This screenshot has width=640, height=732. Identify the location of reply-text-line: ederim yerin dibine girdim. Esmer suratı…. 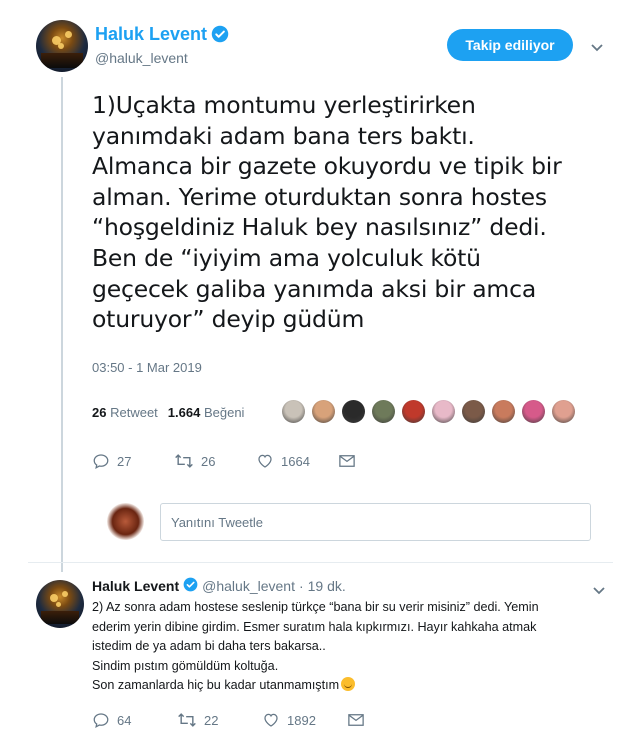
(314, 626).